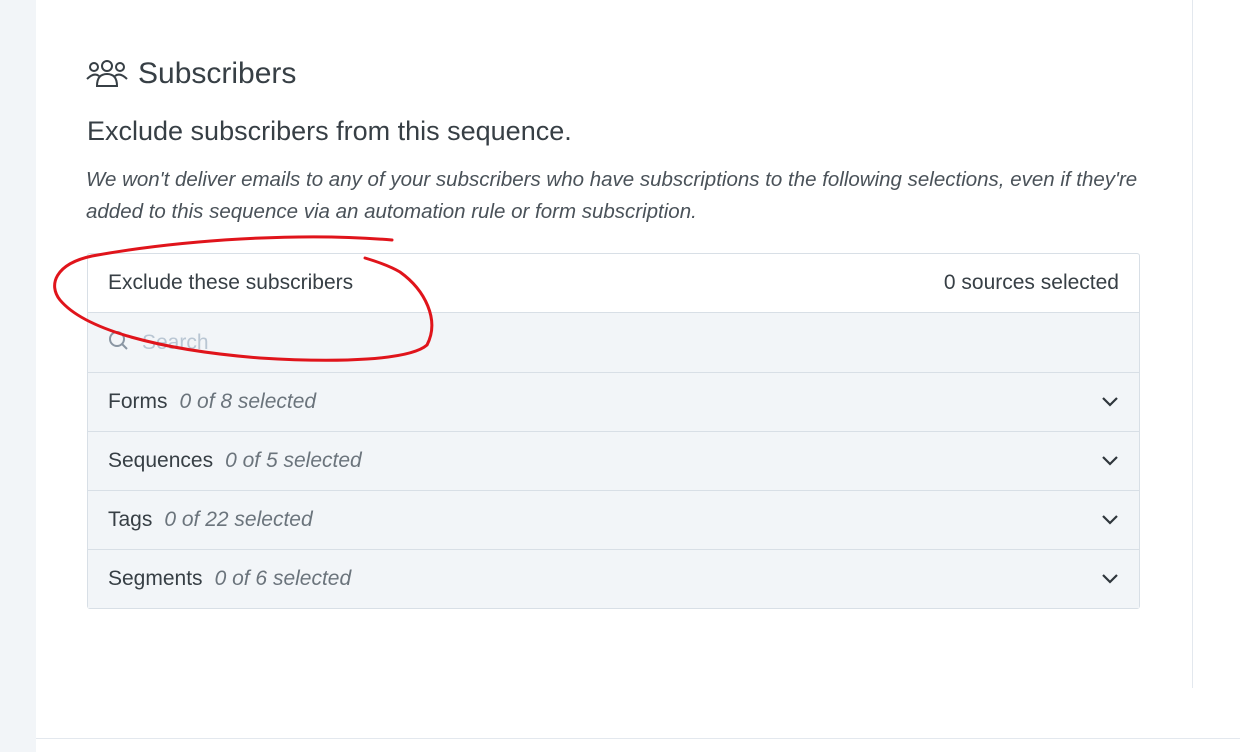  I want to click on group-segments: Segments 0 of 6 selected, so click(613, 579).